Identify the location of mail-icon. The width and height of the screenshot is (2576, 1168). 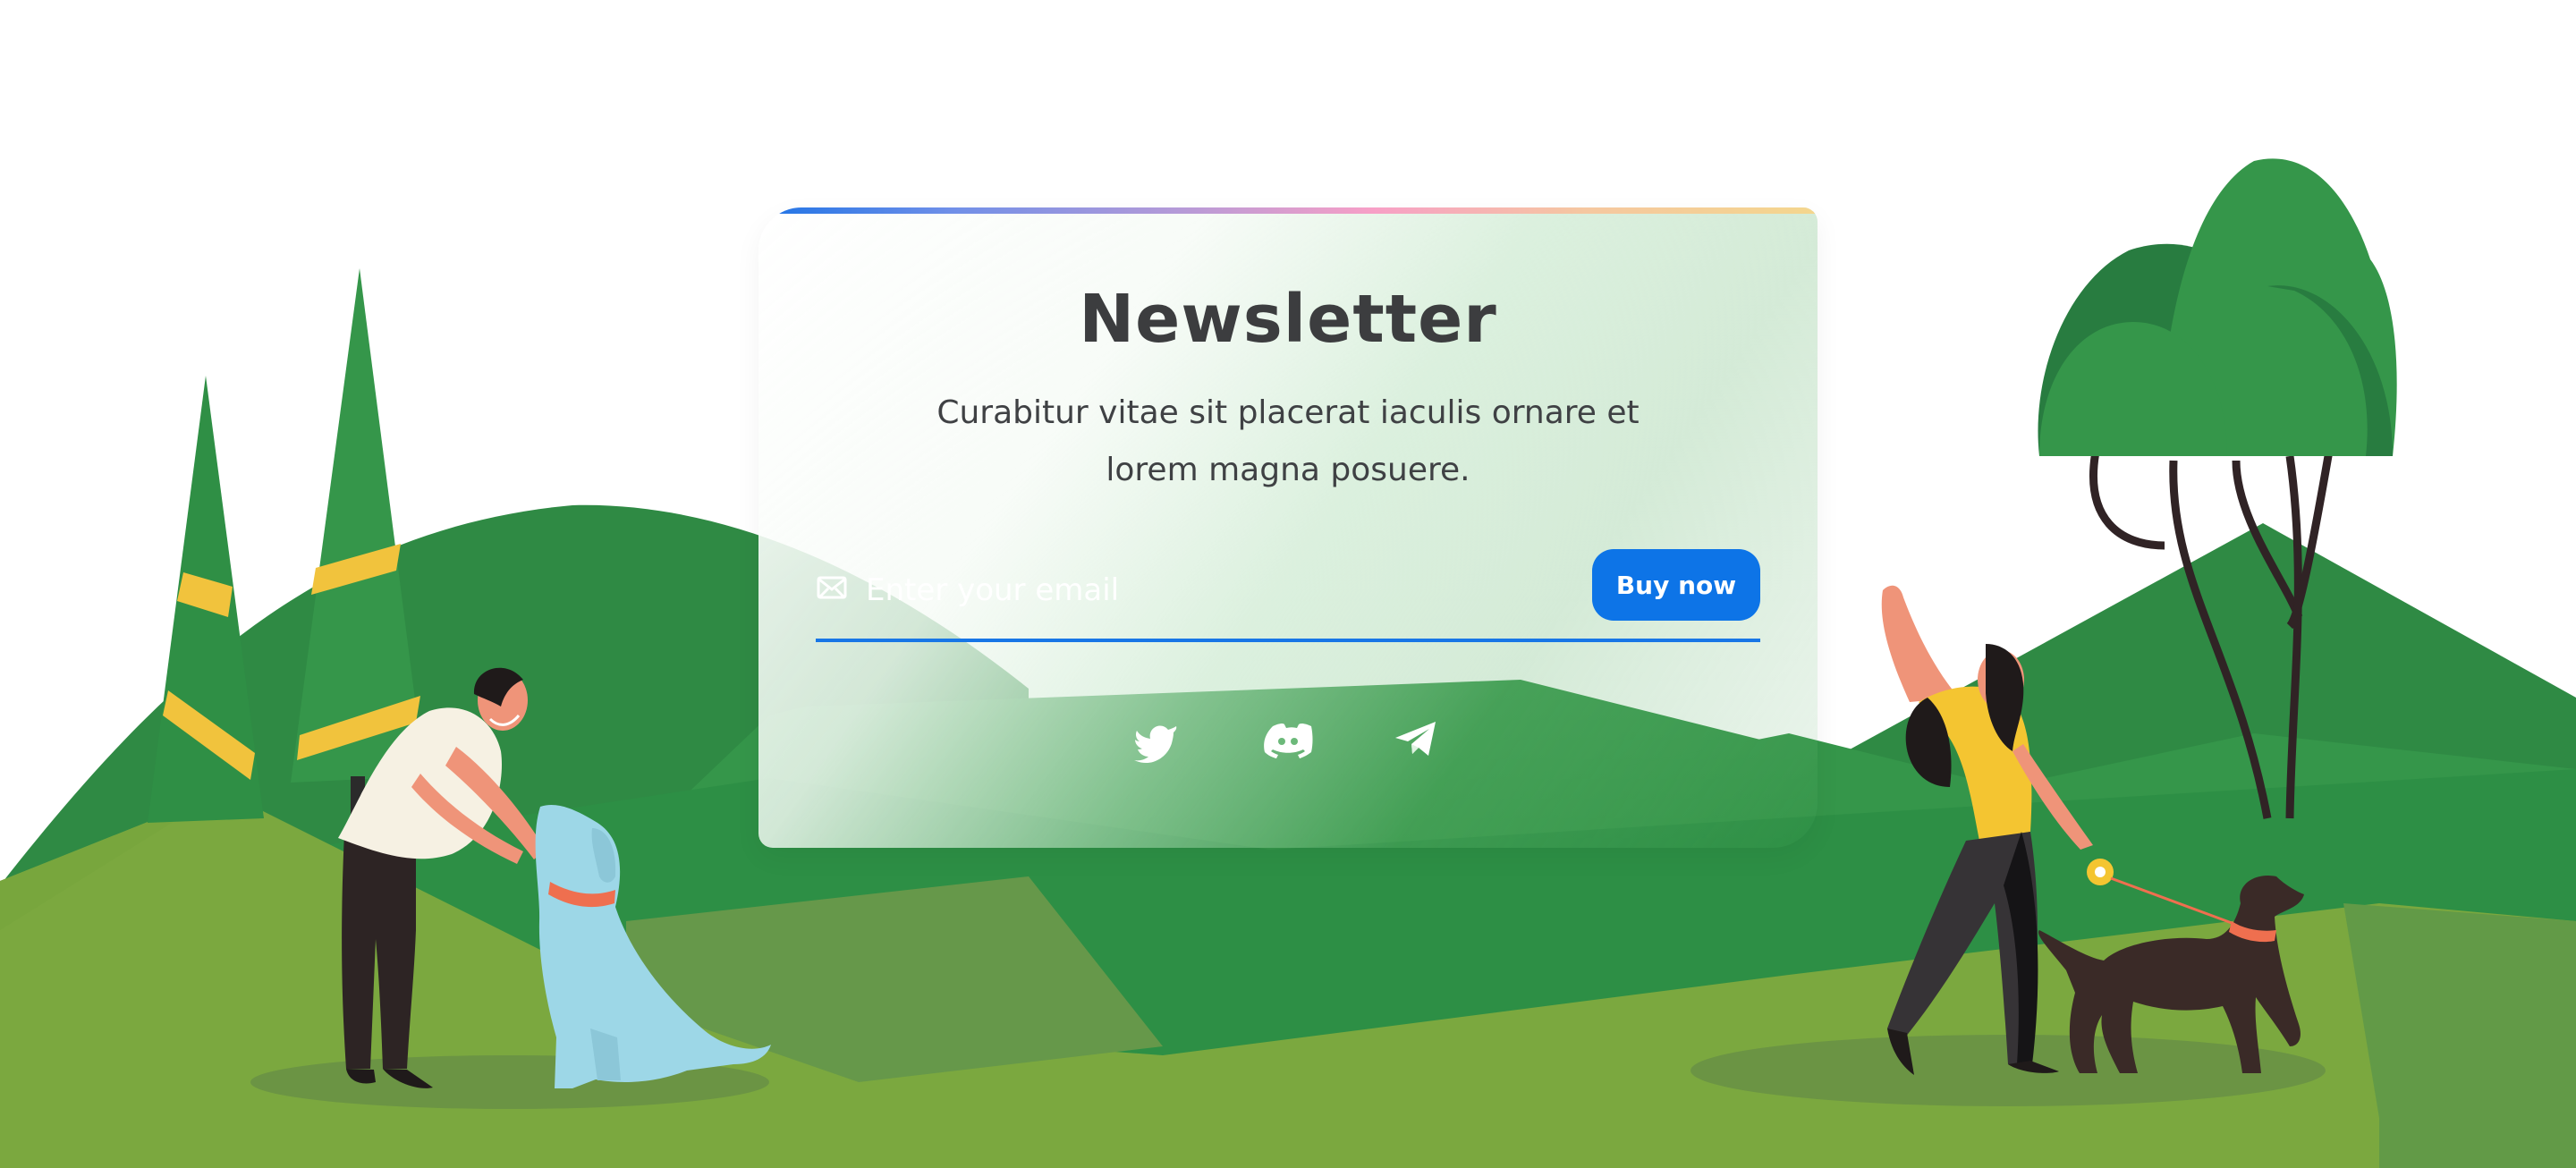
(832, 587).